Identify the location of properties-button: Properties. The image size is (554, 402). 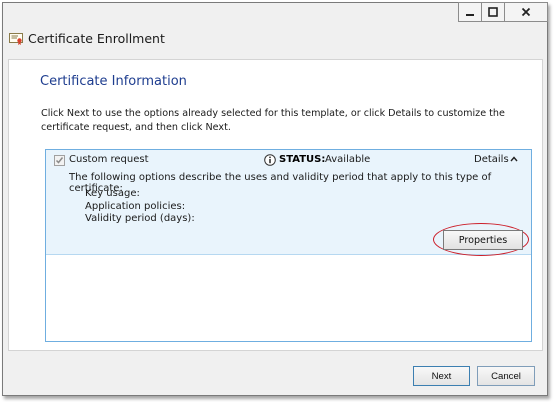
(483, 240).